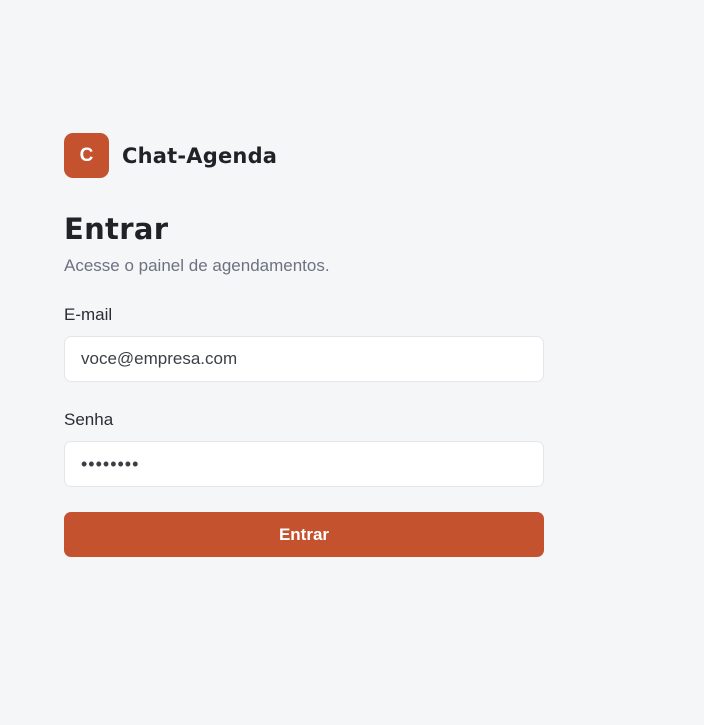 The image size is (704, 725). I want to click on password-field: ••••••••, so click(304, 464).